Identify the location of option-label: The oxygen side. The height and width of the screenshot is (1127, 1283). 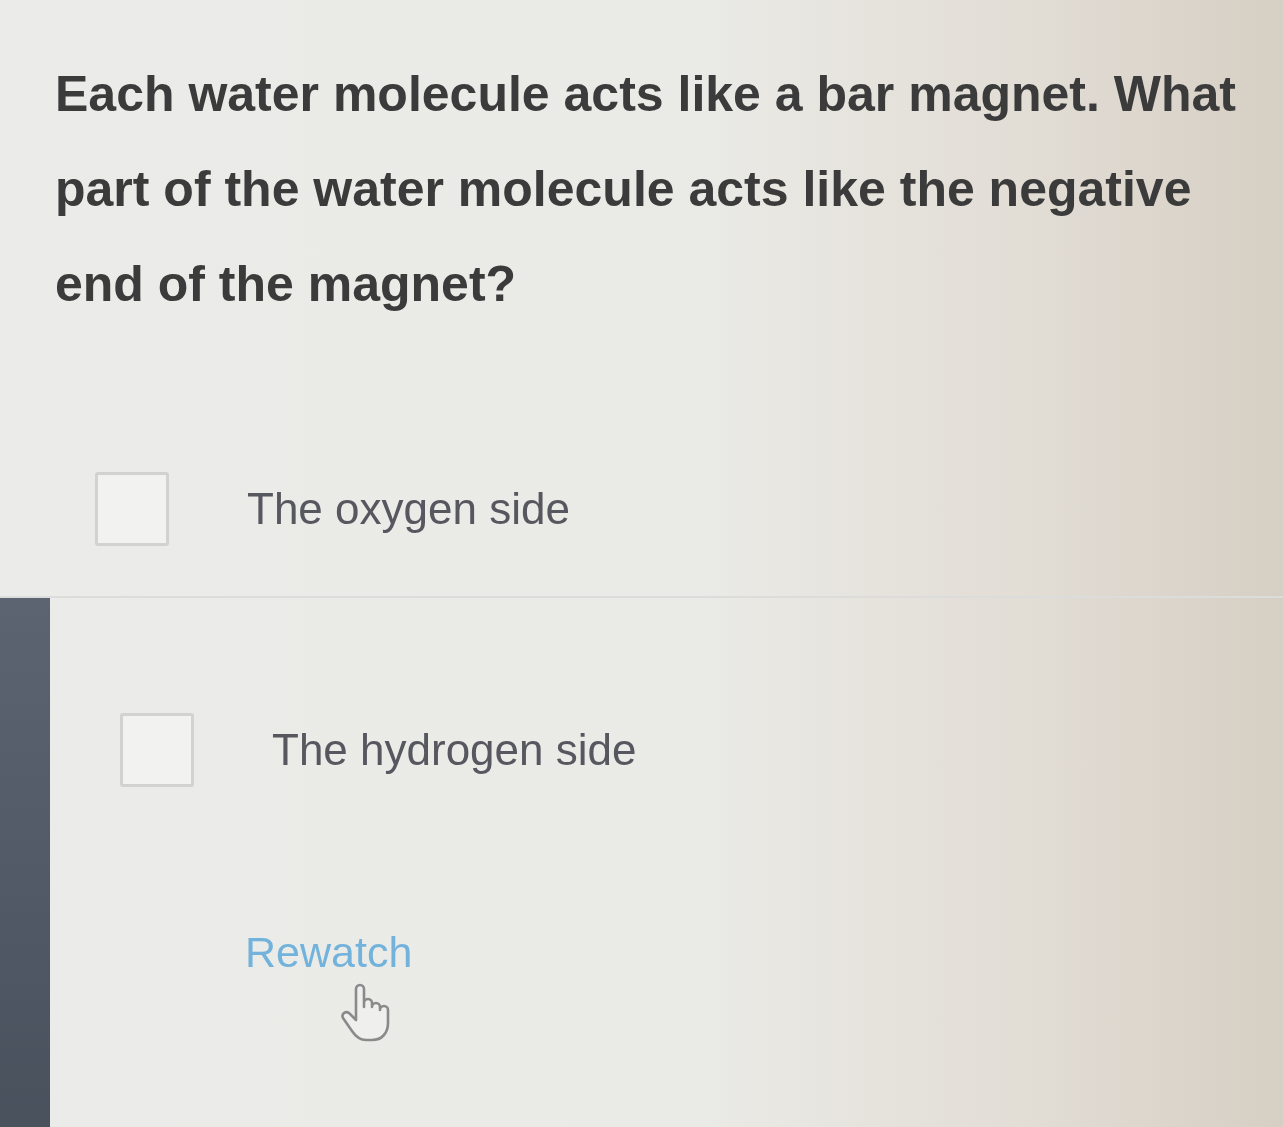
(408, 509).